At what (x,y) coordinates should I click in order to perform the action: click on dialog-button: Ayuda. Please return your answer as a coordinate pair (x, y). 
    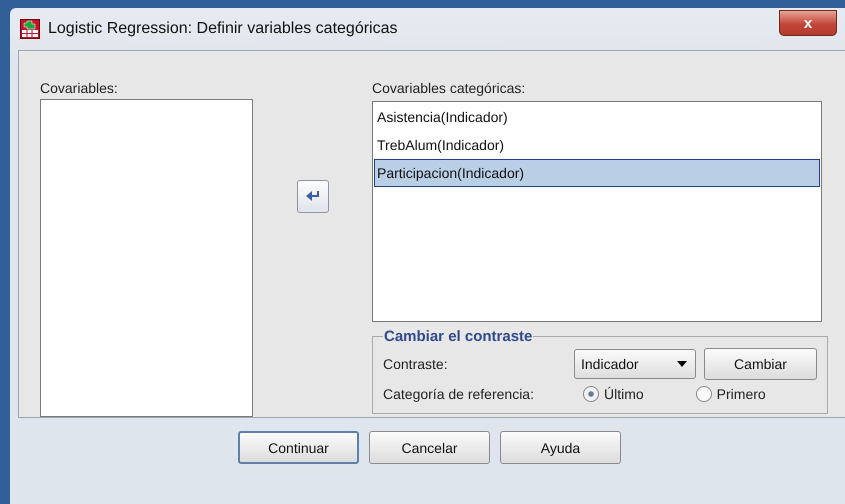
    Looking at the image, I should click on (560, 447).